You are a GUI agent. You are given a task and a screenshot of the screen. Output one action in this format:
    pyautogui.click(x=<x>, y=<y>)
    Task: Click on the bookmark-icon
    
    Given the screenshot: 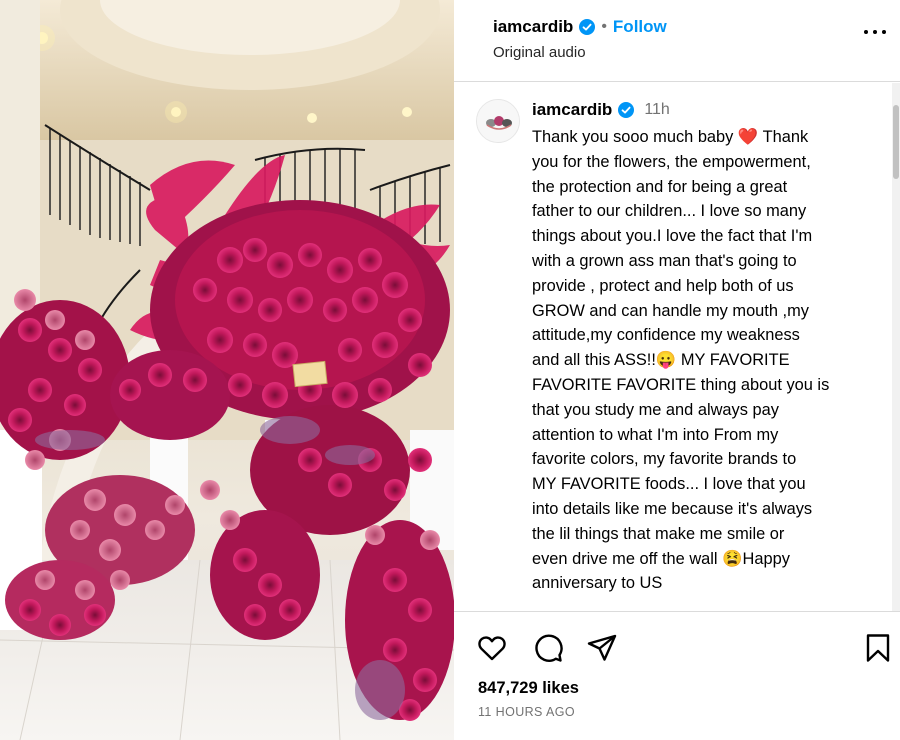 What is the action you would take?
    pyautogui.click(x=878, y=648)
    